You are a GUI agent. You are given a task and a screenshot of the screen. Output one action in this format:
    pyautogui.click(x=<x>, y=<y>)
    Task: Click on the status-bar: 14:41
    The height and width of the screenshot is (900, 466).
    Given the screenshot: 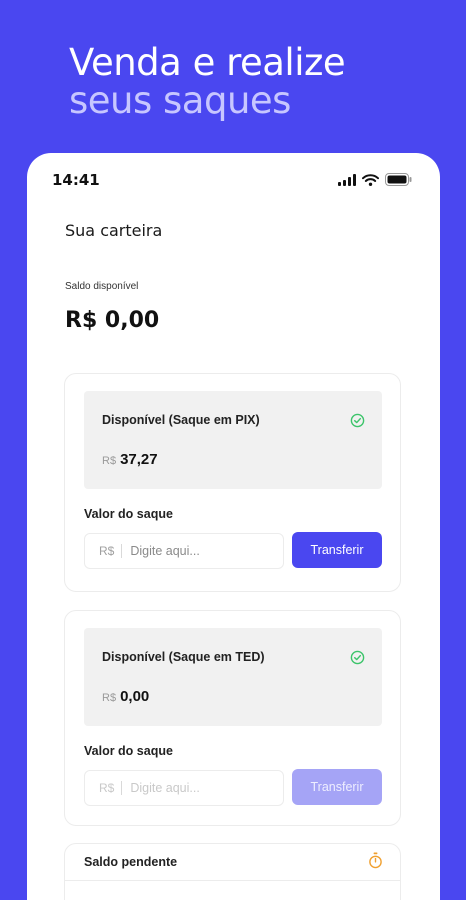 What is the action you would take?
    pyautogui.click(x=233, y=181)
    